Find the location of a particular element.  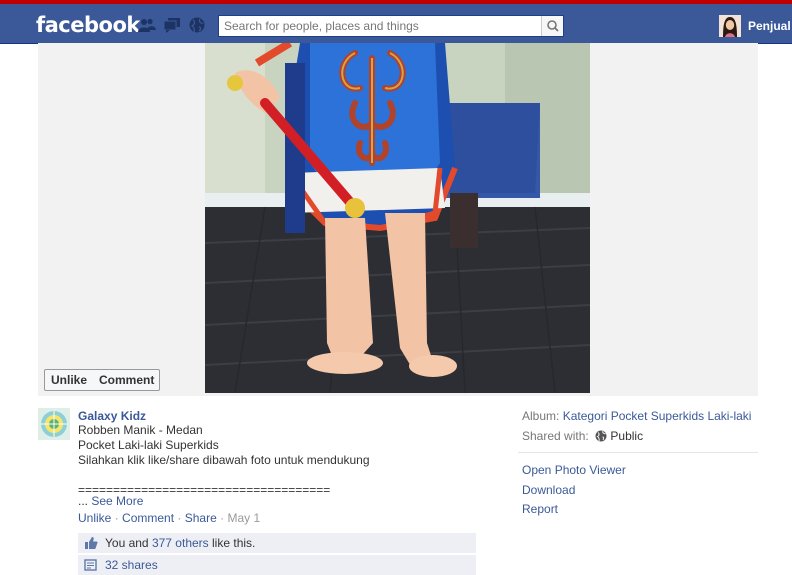

public-globe-icon is located at coordinates (601, 436).